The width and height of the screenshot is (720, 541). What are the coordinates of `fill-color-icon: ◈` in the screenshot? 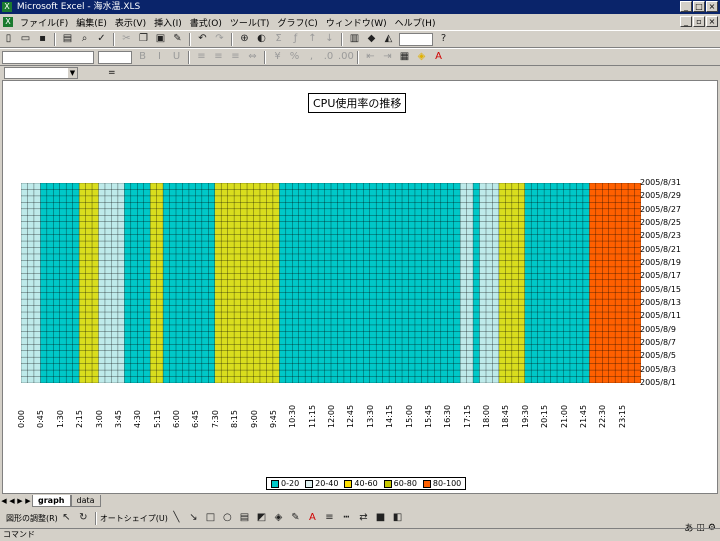 It's located at (421, 57).